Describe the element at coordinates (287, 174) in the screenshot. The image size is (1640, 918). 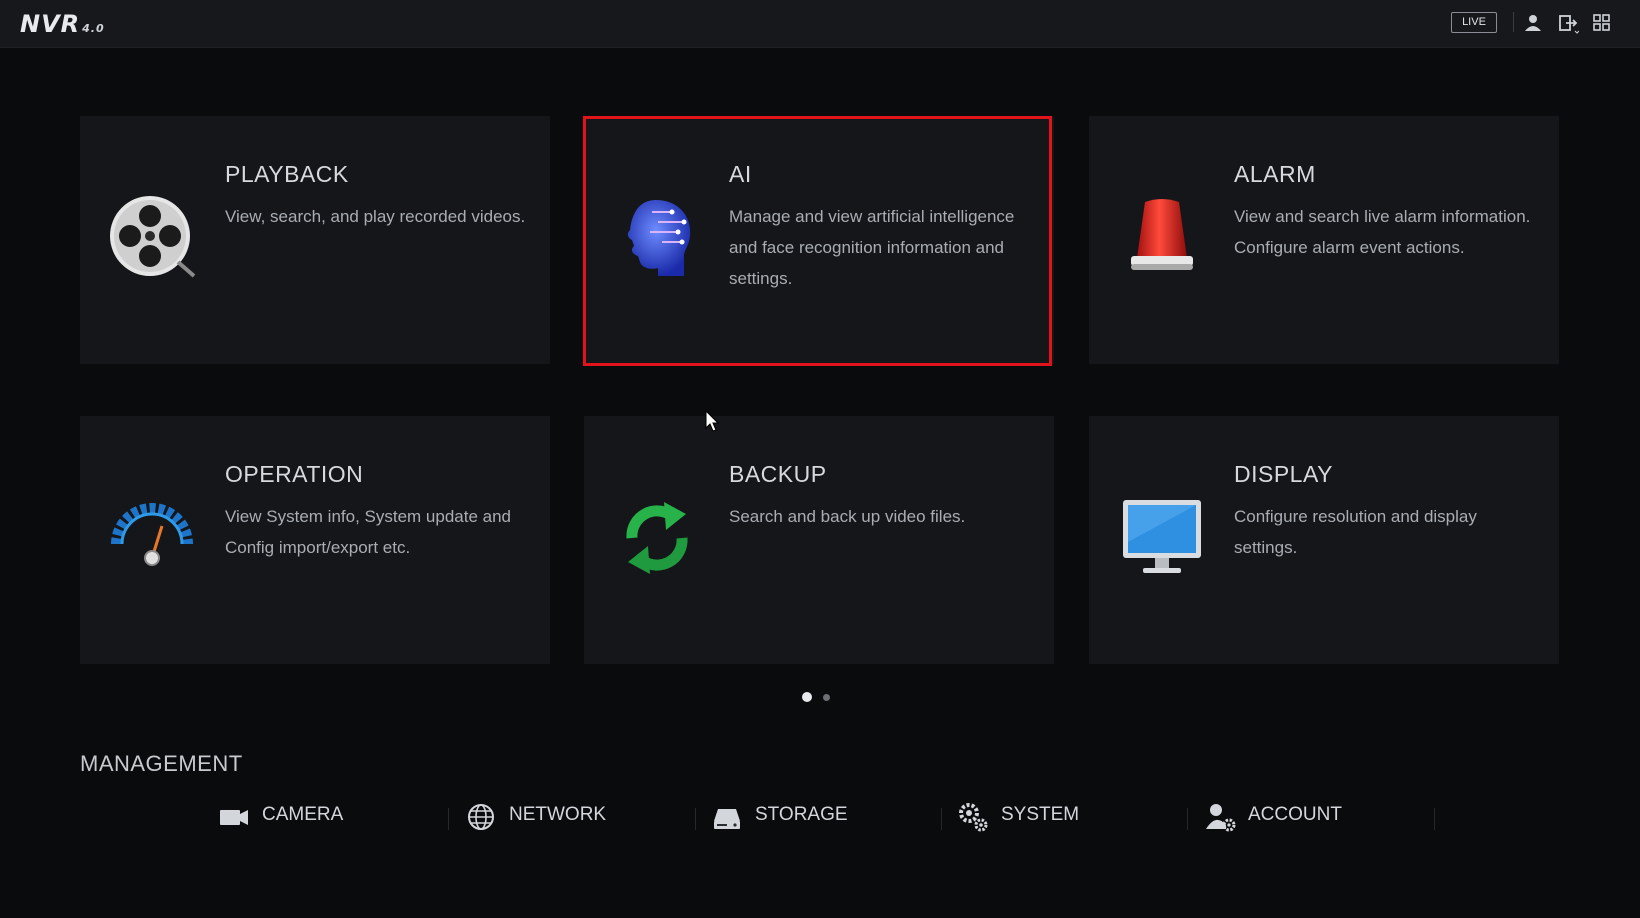
I see `tile-title: PLAYBACK` at that location.